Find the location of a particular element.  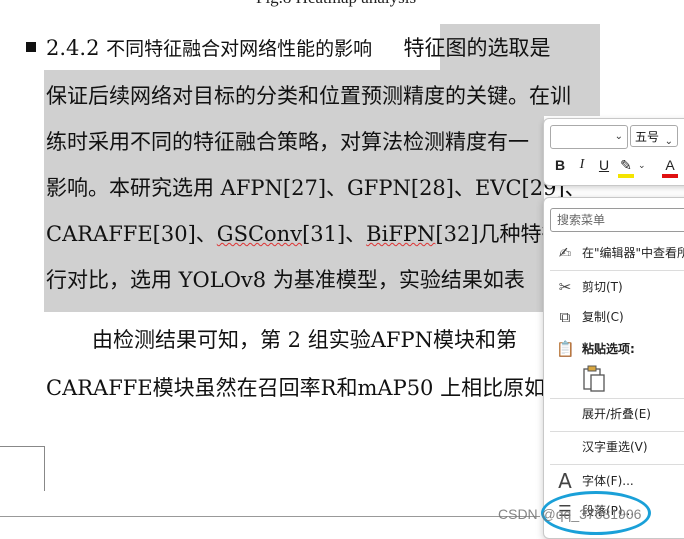

highlight-button: ✎ is located at coordinates (626, 167).